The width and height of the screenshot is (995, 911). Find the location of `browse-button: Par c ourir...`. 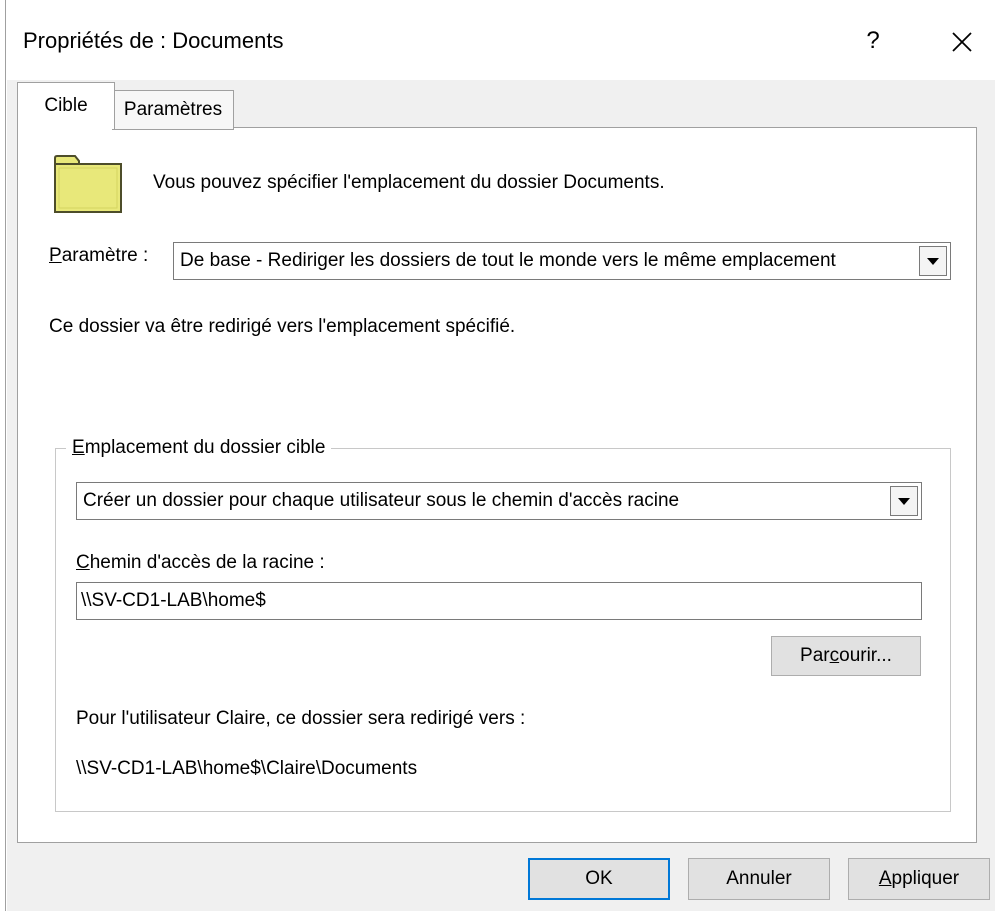

browse-button: Par c ourir... is located at coordinates (846, 656).